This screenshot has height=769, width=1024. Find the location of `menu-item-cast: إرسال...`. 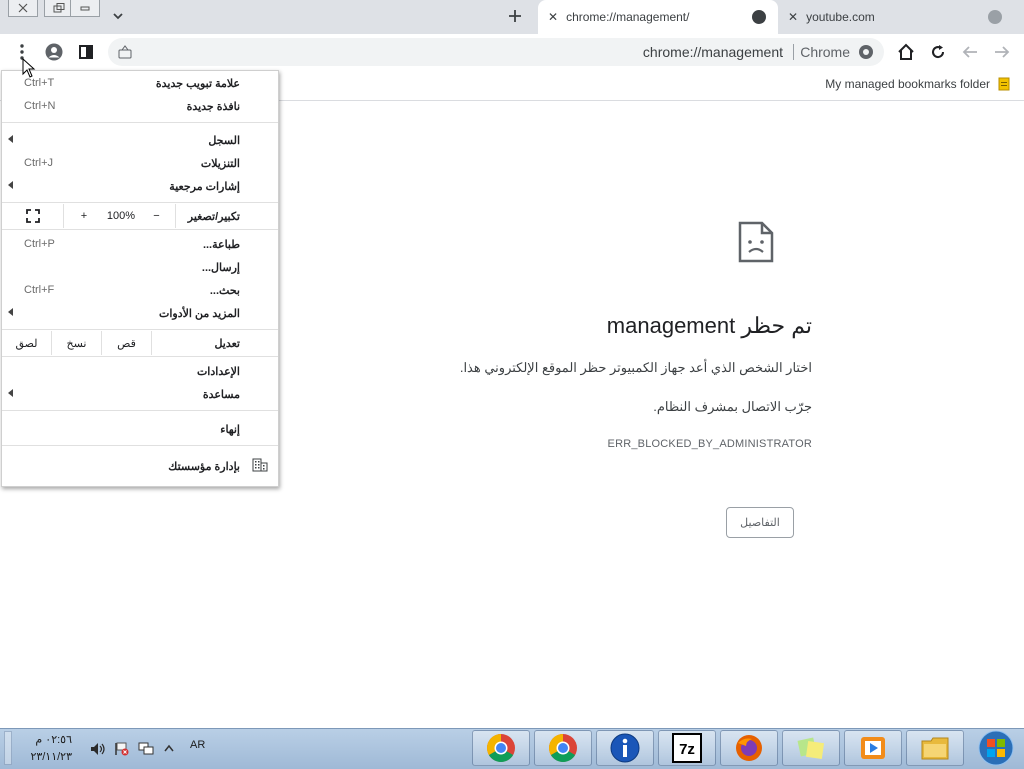

menu-item-cast: إرسال... is located at coordinates (140, 268).